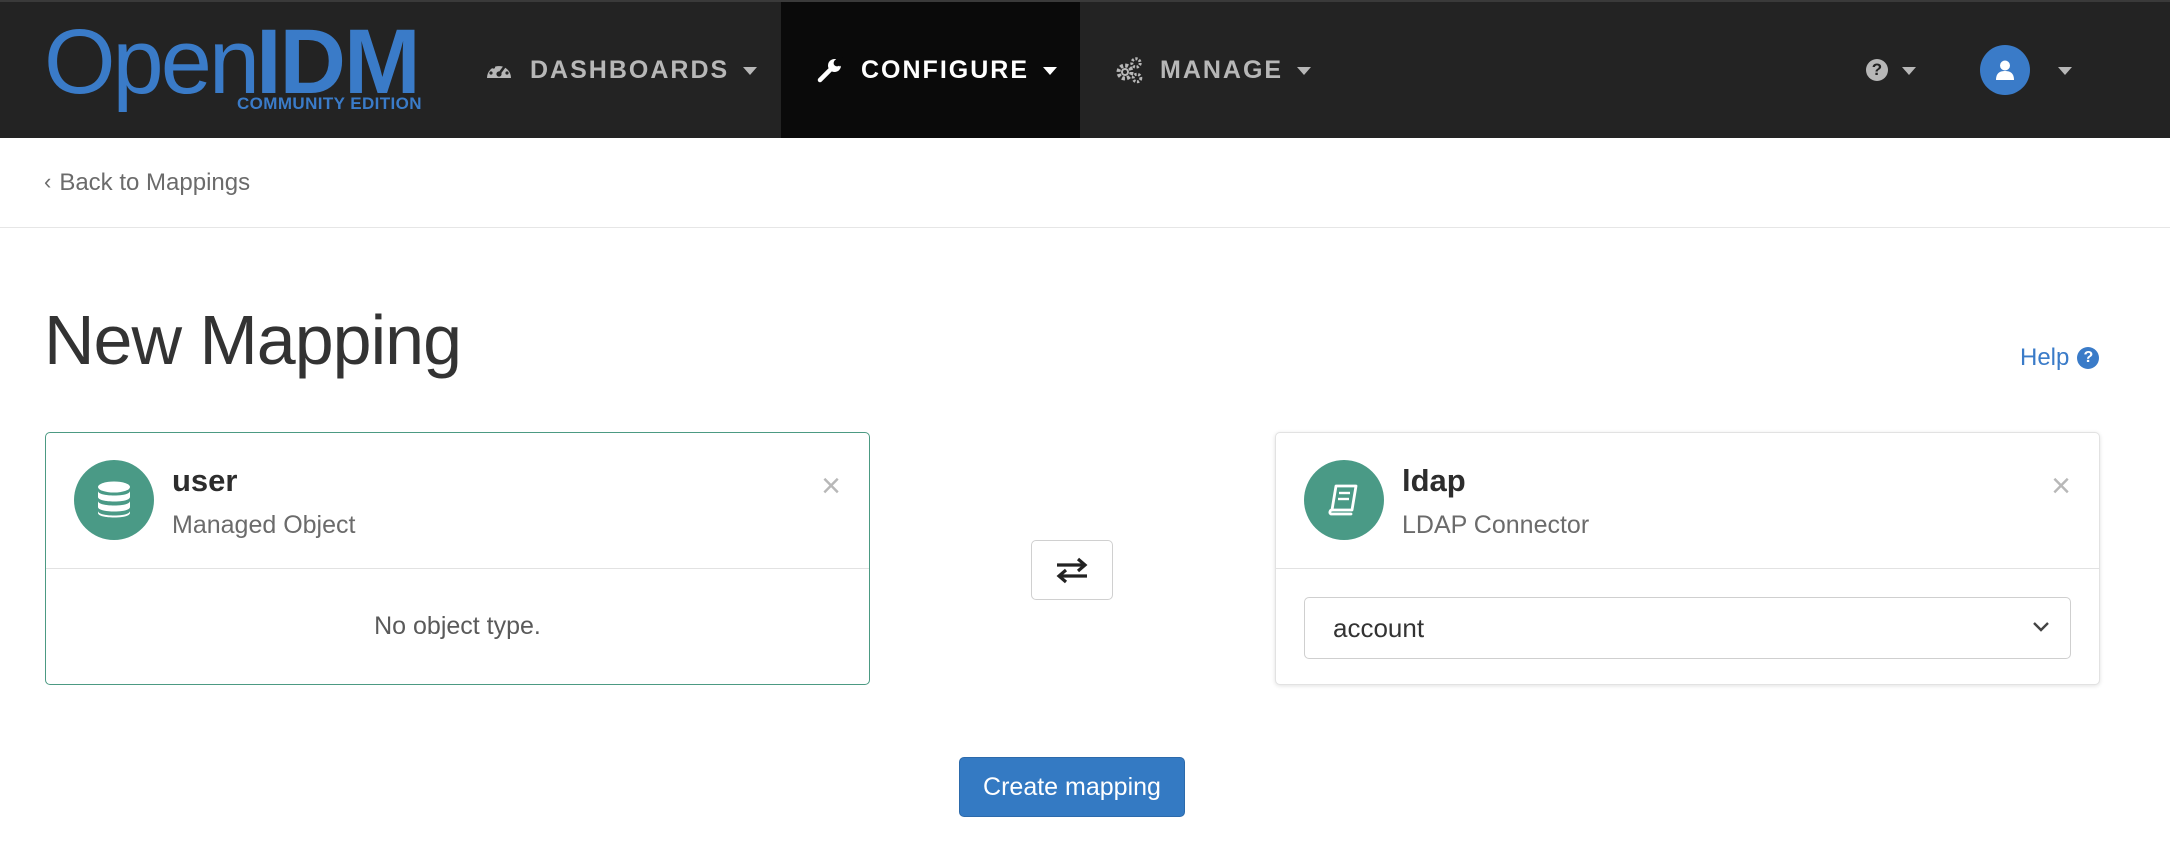  What do you see at coordinates (1085, 183) in the screenshot?
I see `sub-header: ‹ Back to Mappings` at bounding box center [1085, 183].